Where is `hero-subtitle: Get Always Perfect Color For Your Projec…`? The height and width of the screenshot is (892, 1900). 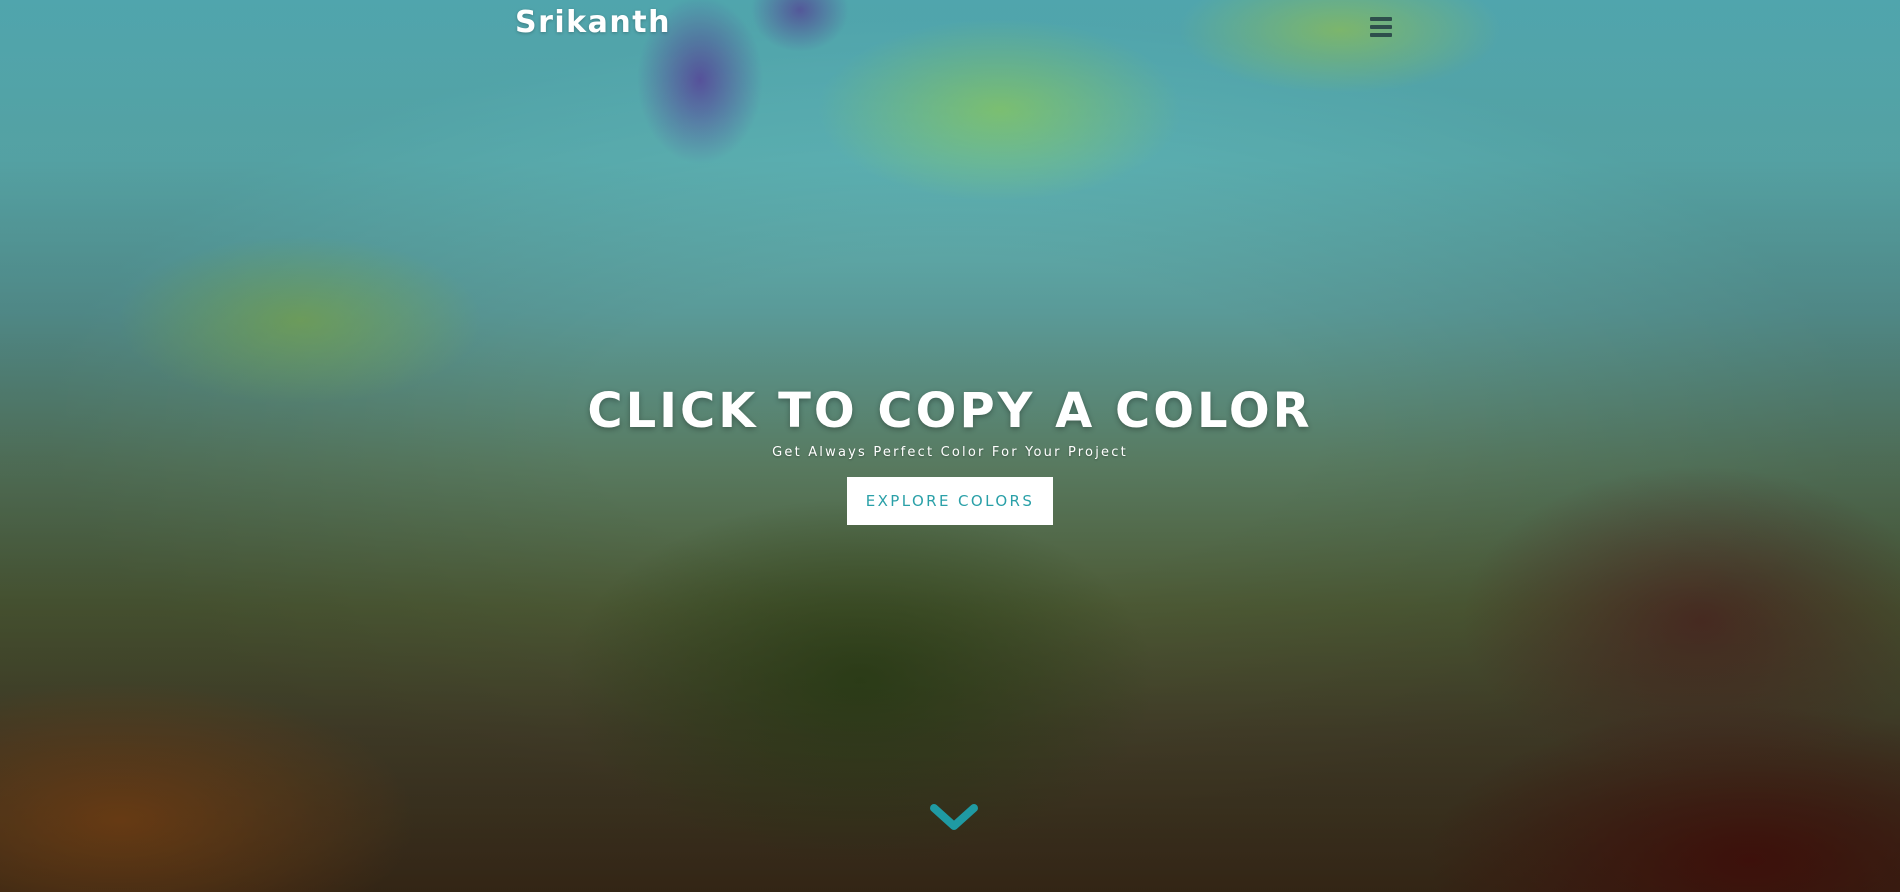 hero-subtitle: Get Always Perfect Color For Your Projec… is located at coordinates (950, 452).